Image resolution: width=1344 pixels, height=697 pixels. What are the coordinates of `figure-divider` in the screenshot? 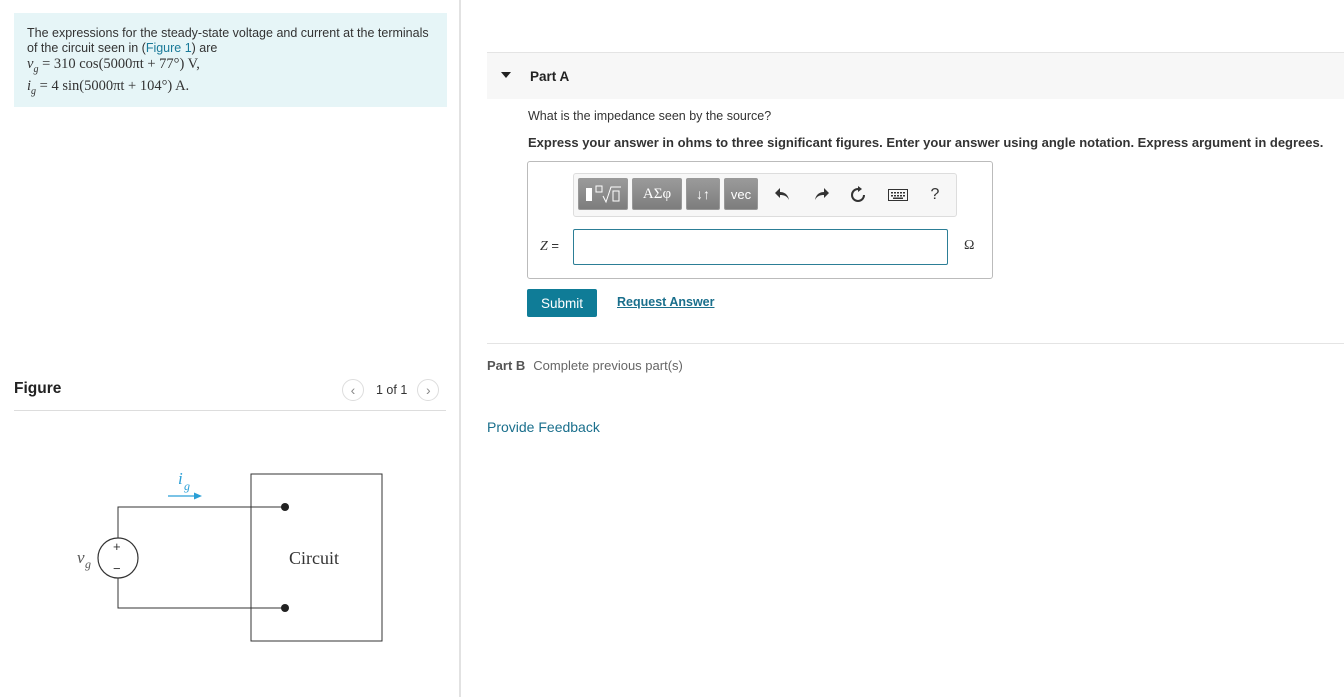 It's located at (230, 410).